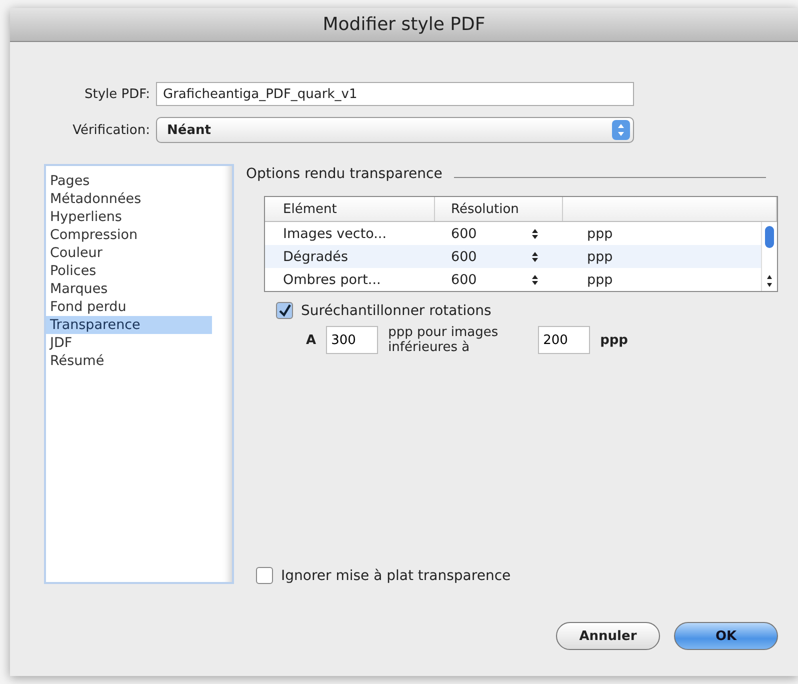 The height and width of the screenshot is (684, 798). What do you see at coordinates (396, 576) in the screenshot?
I see `checkbox-label: Ignorer mise à plat transparence` at bounding box center [396, 576].